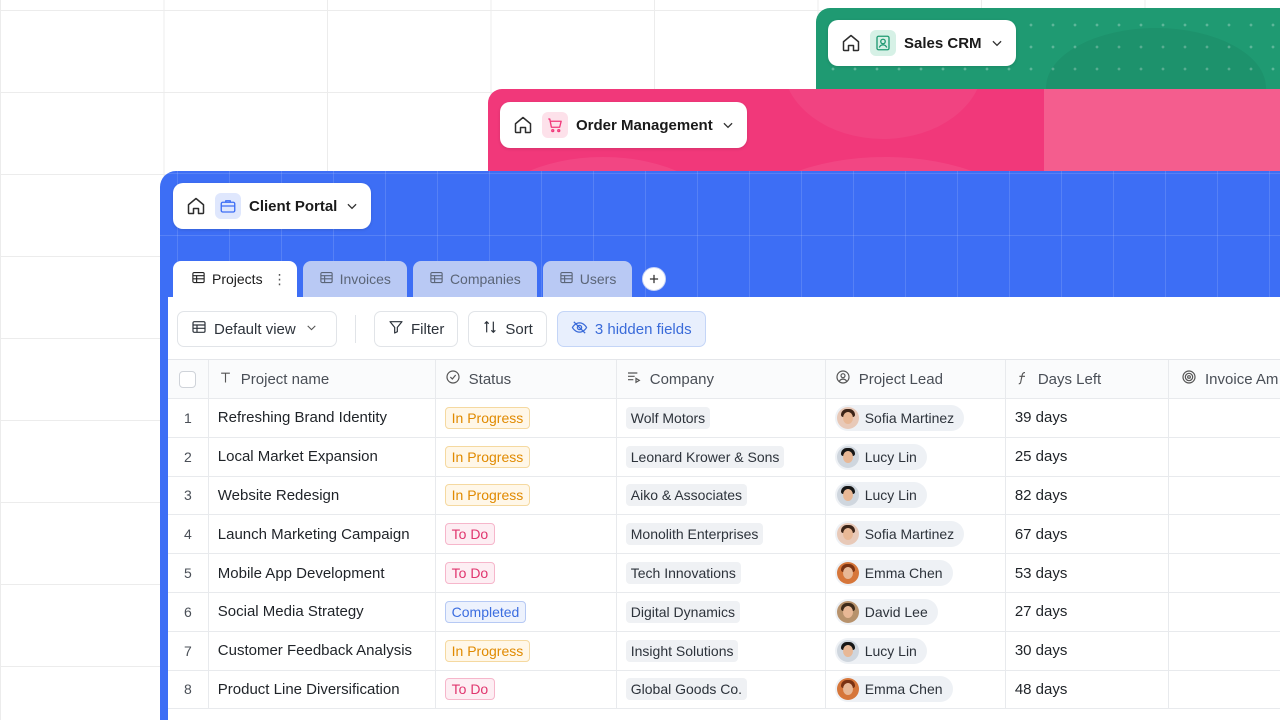 This screenshot has width=1280, height=720. Describe the element at coordinates (272, 206) in the screenshot. I see `workspace-switcher-client: Client Portal` at that location.